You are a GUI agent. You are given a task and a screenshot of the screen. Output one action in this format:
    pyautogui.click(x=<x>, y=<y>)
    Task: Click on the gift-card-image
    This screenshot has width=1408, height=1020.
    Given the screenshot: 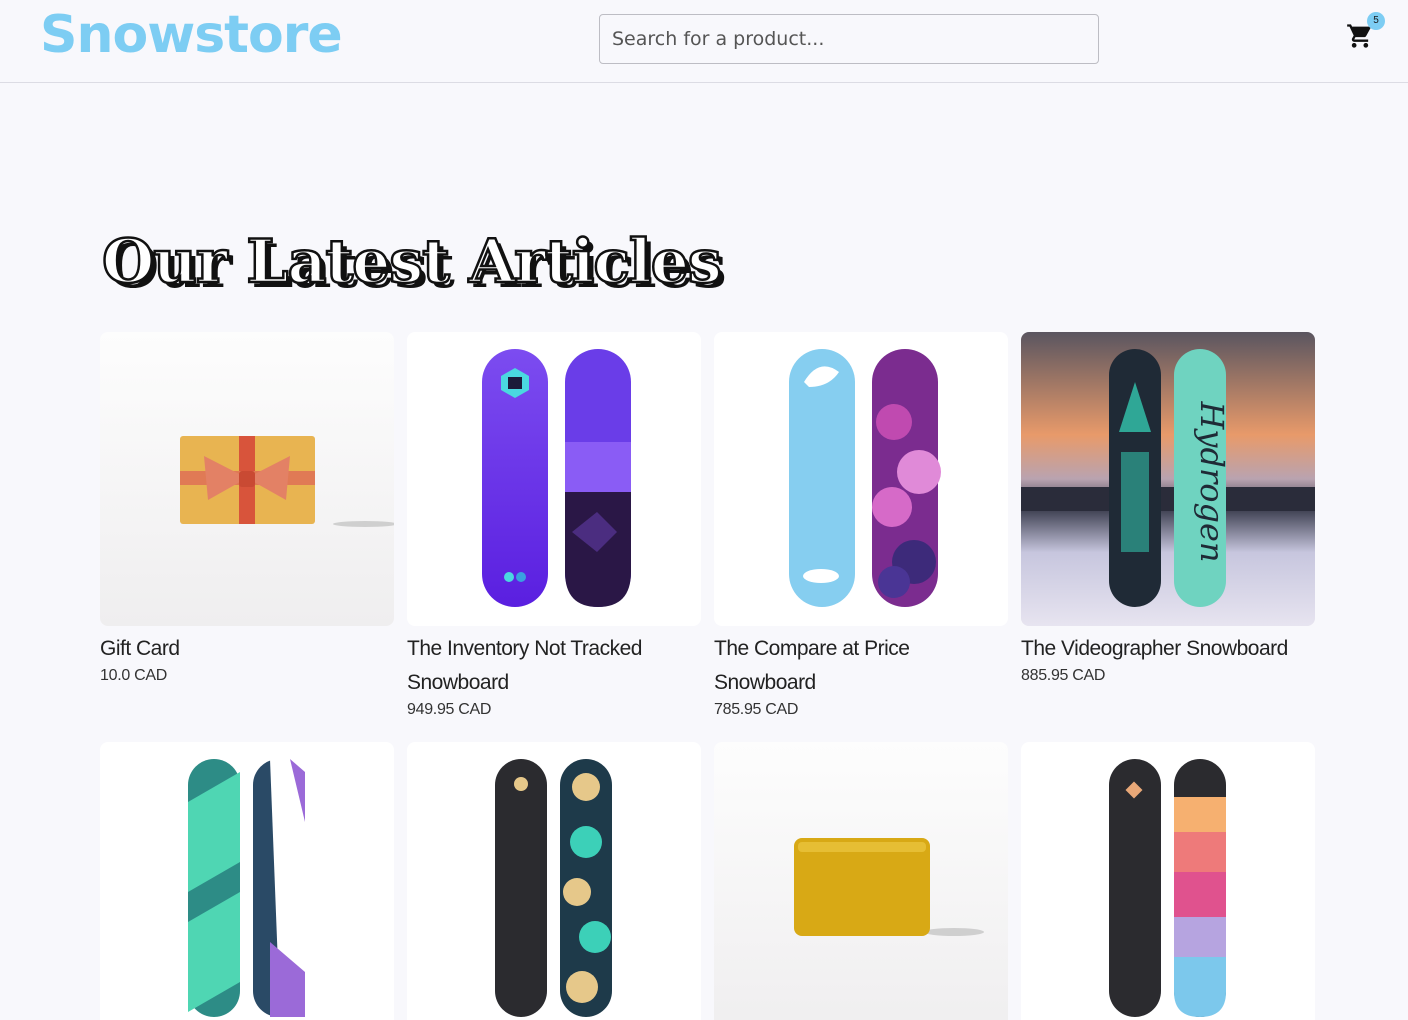 What is the action you would take?
    pyautogui.click(x=287, y=481)
    